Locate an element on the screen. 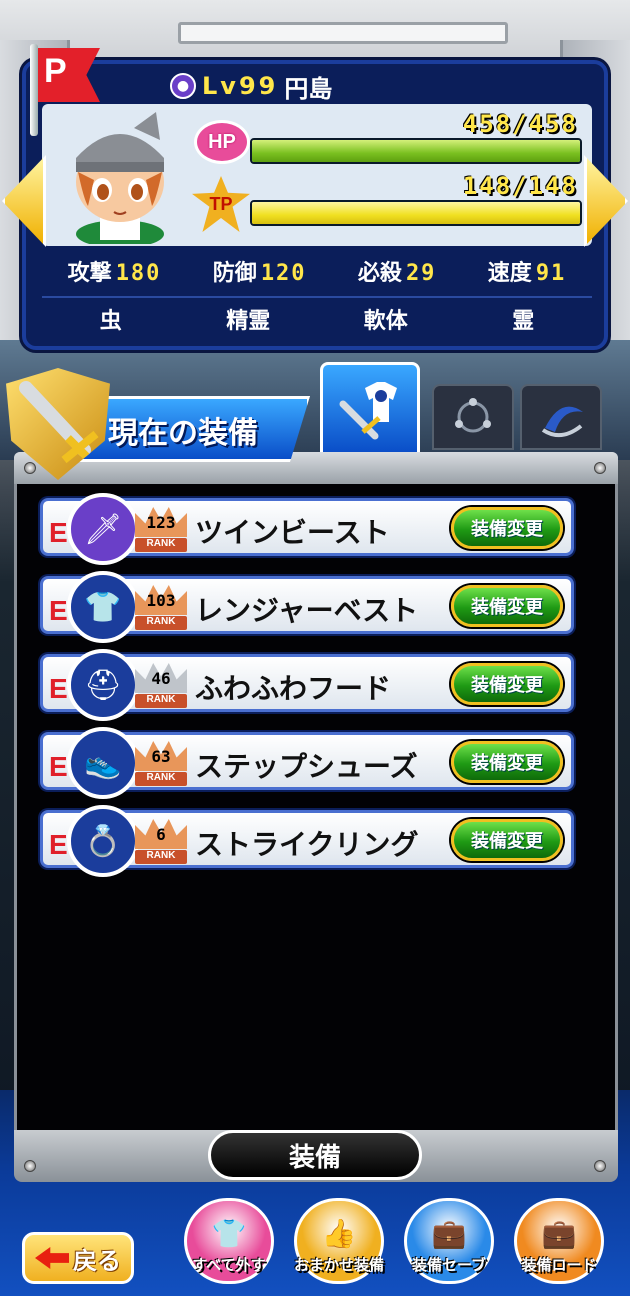 Image resolution: width=630 pixels, height=1296 pixels. character-type-icon: ● is located at coordinates (183, 86).